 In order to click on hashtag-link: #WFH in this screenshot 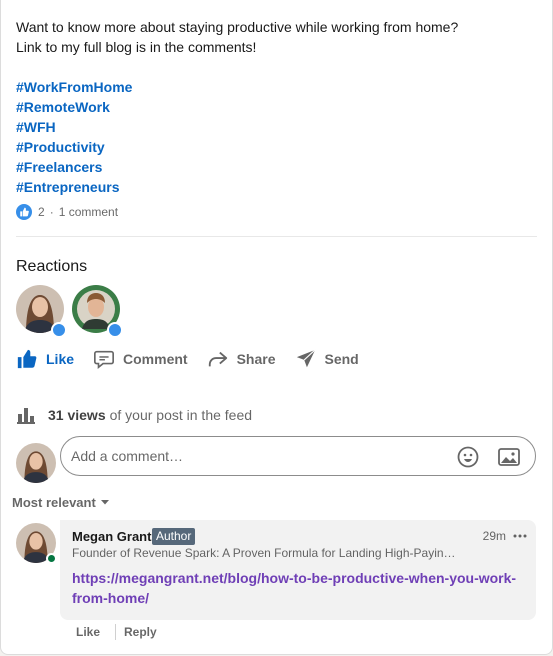, I will do `click(74, 127)`.